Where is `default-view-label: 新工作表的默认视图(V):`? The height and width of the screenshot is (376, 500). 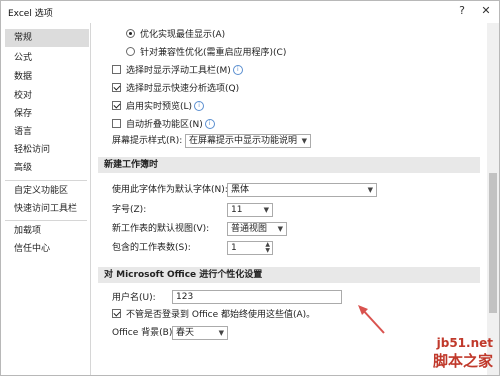
default-view-label: 新工作表的默认视图(V): is located at coordinates (161, 229).